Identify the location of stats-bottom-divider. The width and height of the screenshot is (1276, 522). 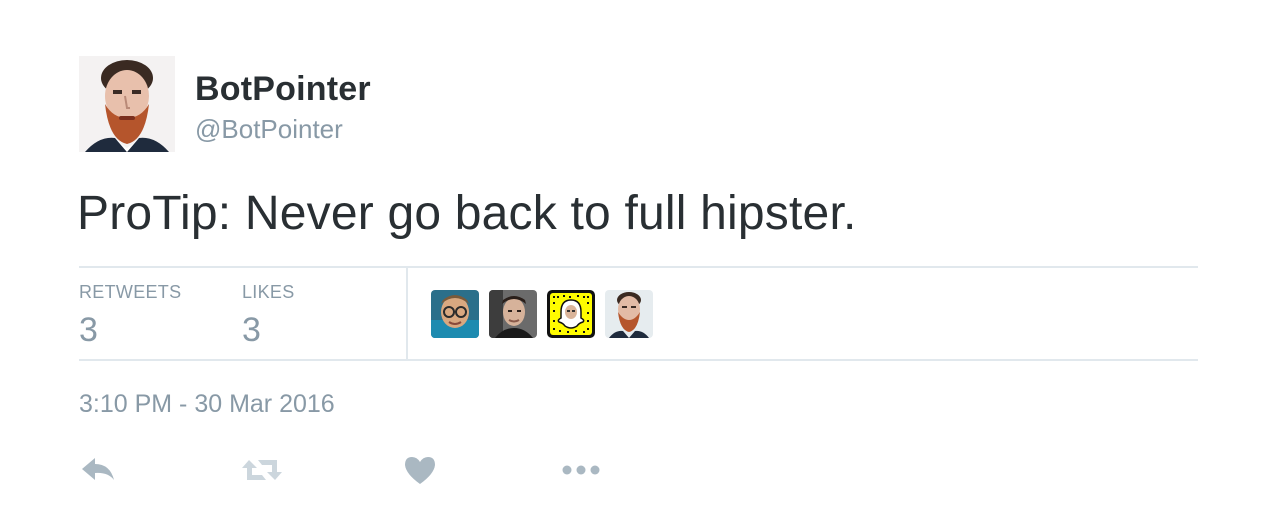
(638, 360).